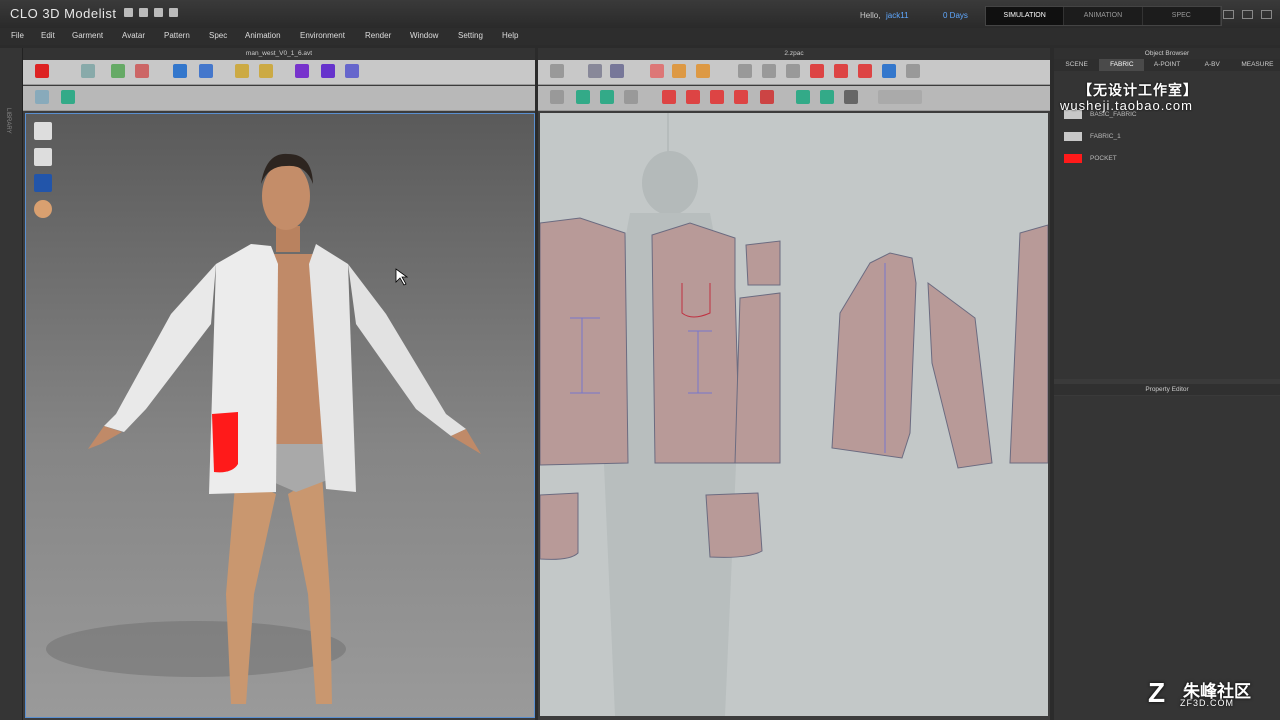  I want to click on texture-2d-icon, so click(803, 97).